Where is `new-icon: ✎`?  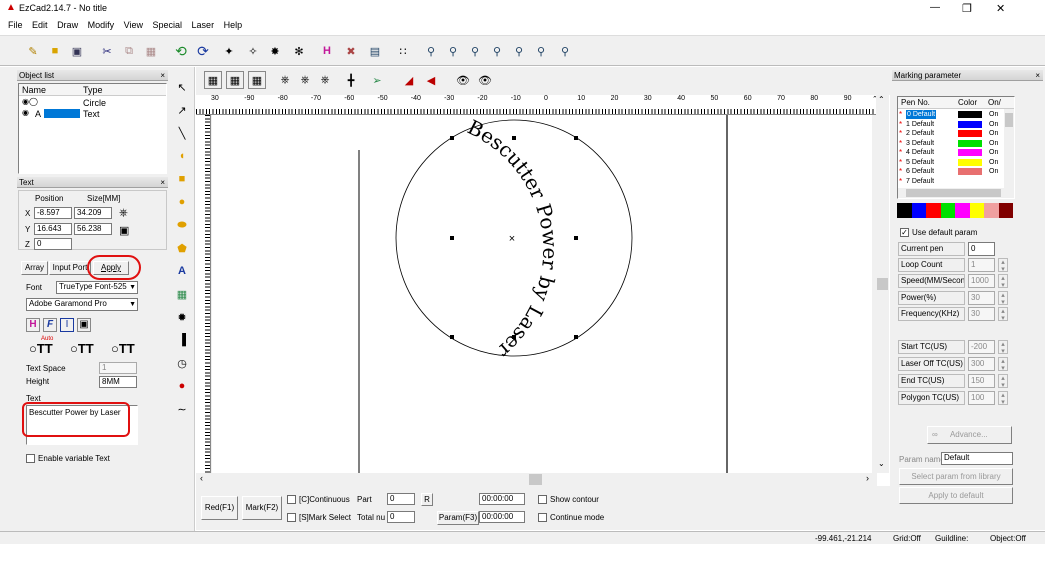
new-icon: ✎ is located at coordinates (33, 51).